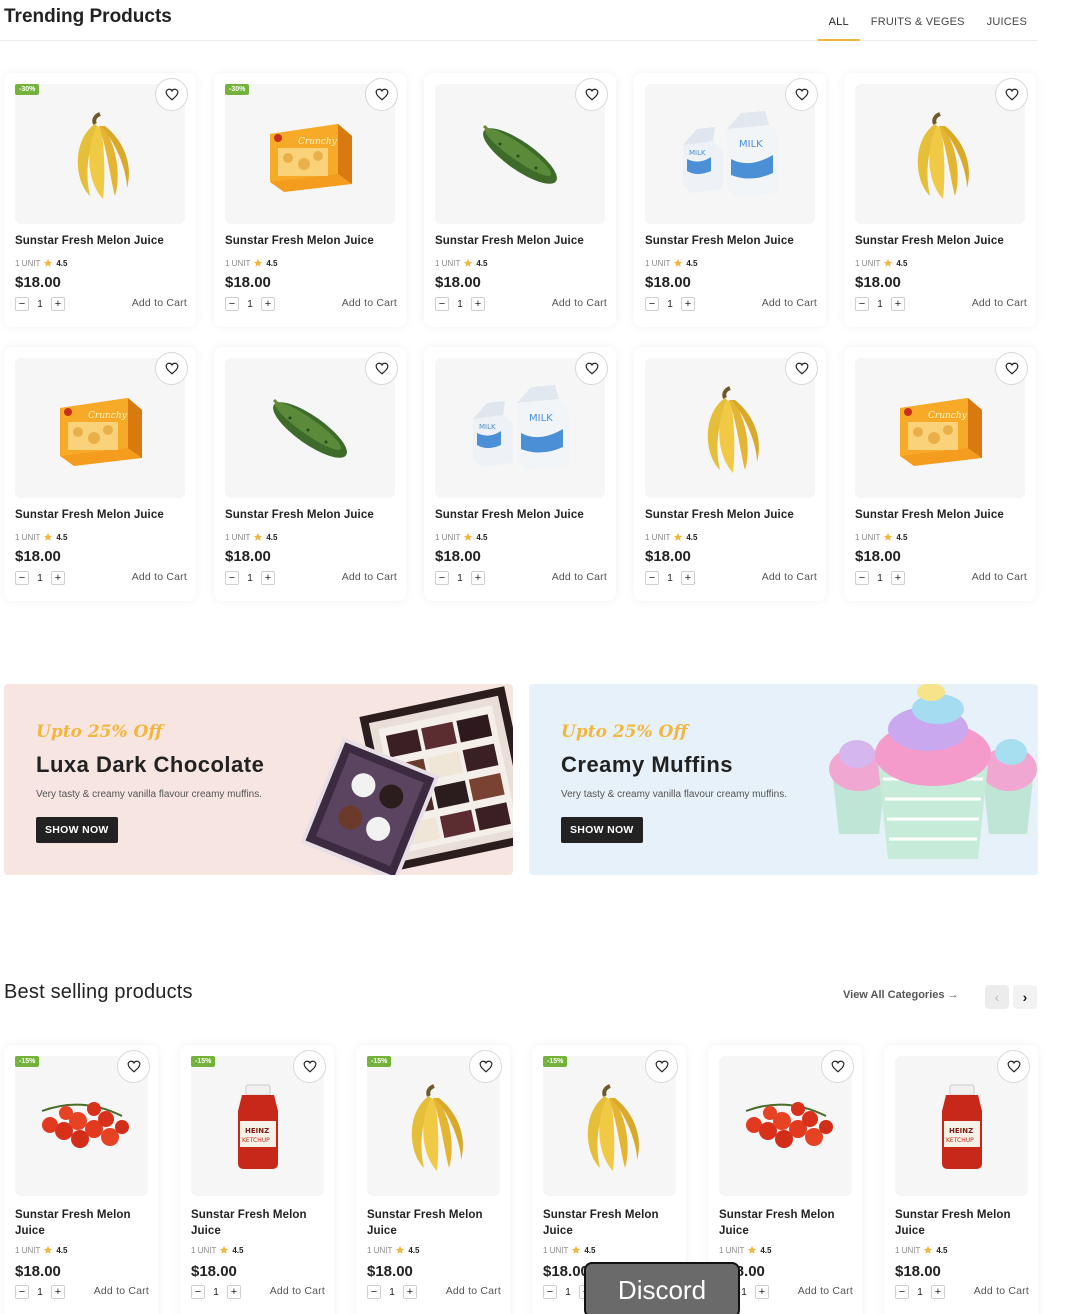 The width and height of the screenshot is (1076, 1314). Describe the element at coordinates (918, 20) in the screenshot. I see `tab-fruits-veges: FRUITS & VEGES` at that location.